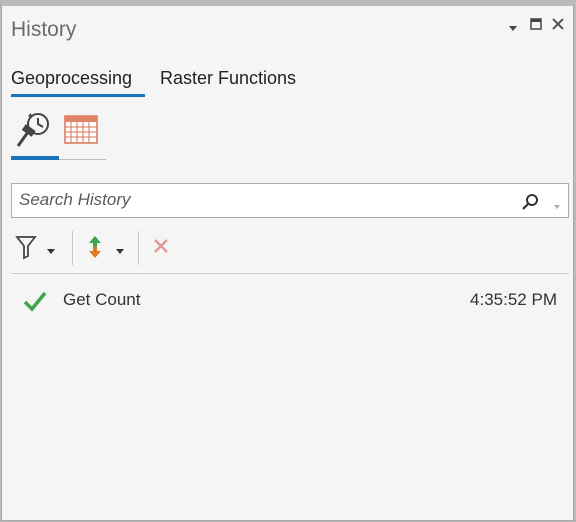 The image size is (576, 522). I want to click on success-check-icon, so click(35, 303).